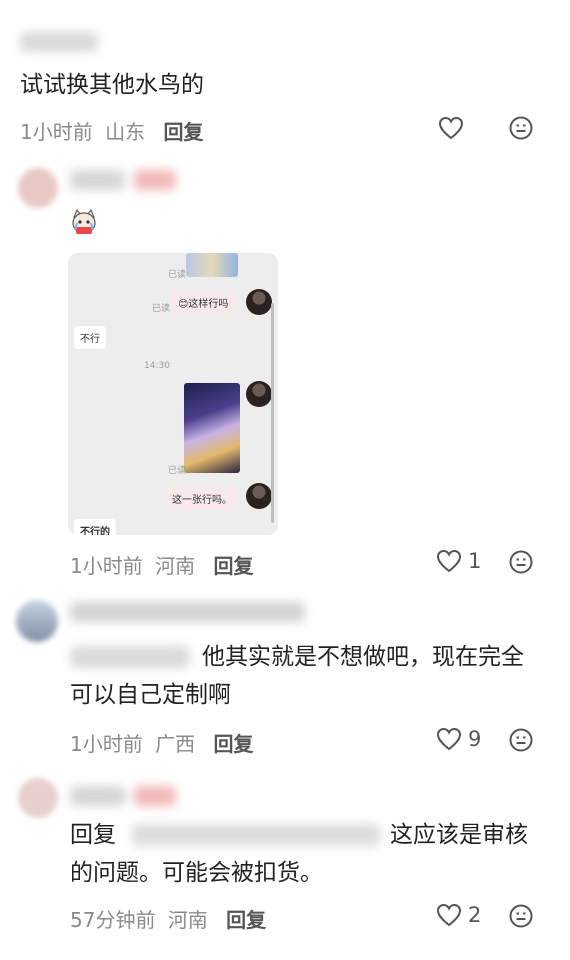  Describe the element at coordinates (90, 337) in the screenshot. I see `reply-bubble: 不行` at that location.